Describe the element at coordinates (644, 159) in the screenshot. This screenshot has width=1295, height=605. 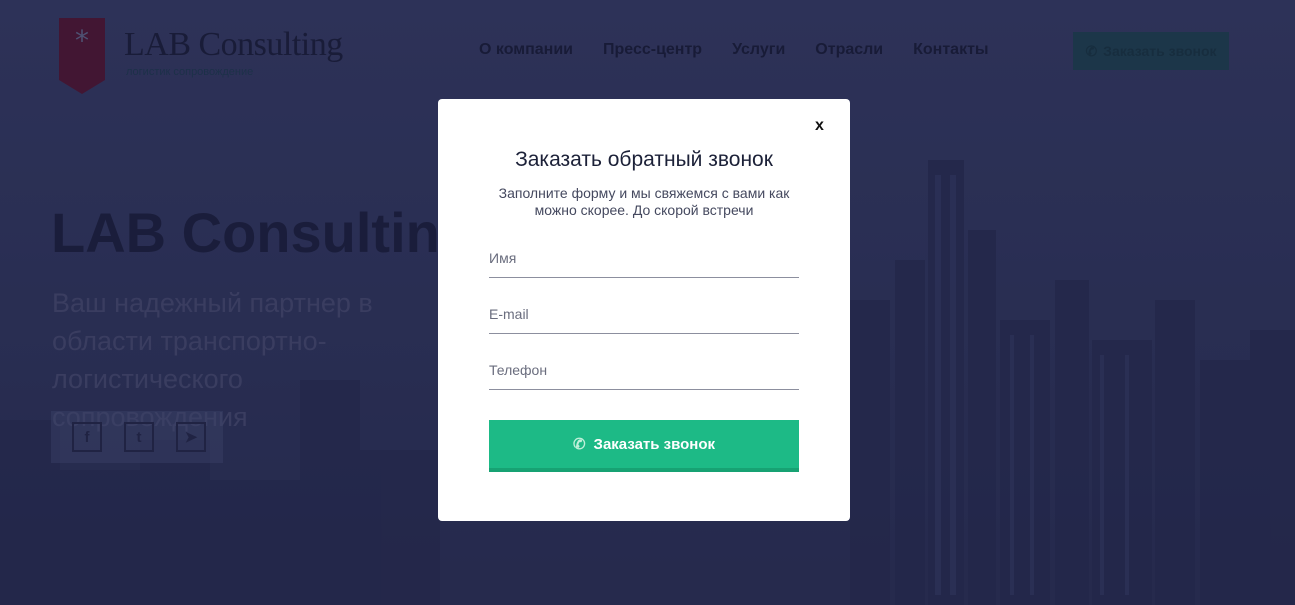
I see `modal-title: Заказать обратный звонок` at that location.